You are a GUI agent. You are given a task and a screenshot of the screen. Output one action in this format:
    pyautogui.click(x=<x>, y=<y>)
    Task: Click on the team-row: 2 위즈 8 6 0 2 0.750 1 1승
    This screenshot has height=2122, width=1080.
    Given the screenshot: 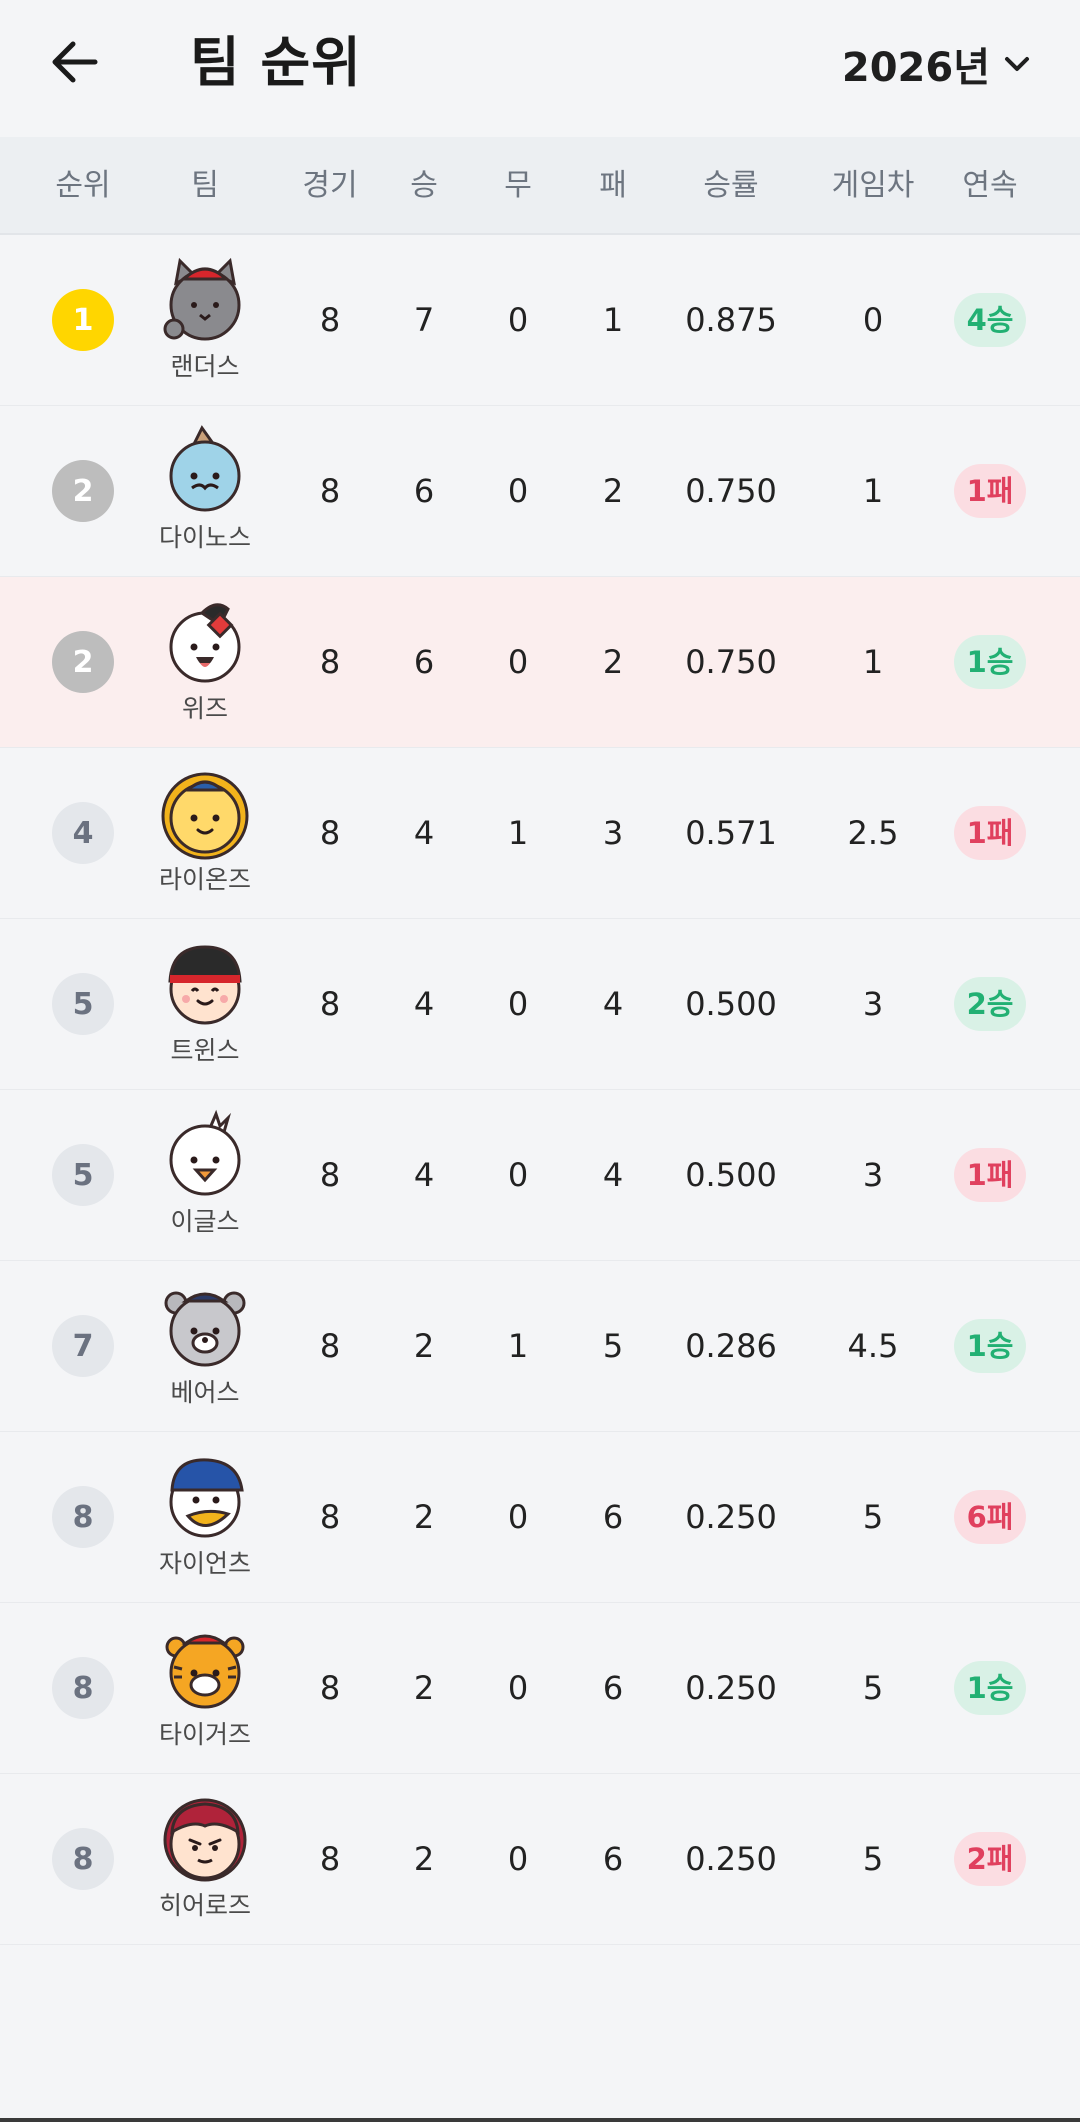 What is the action you would take?
    pyautogui.click(x=540, y=662)
    